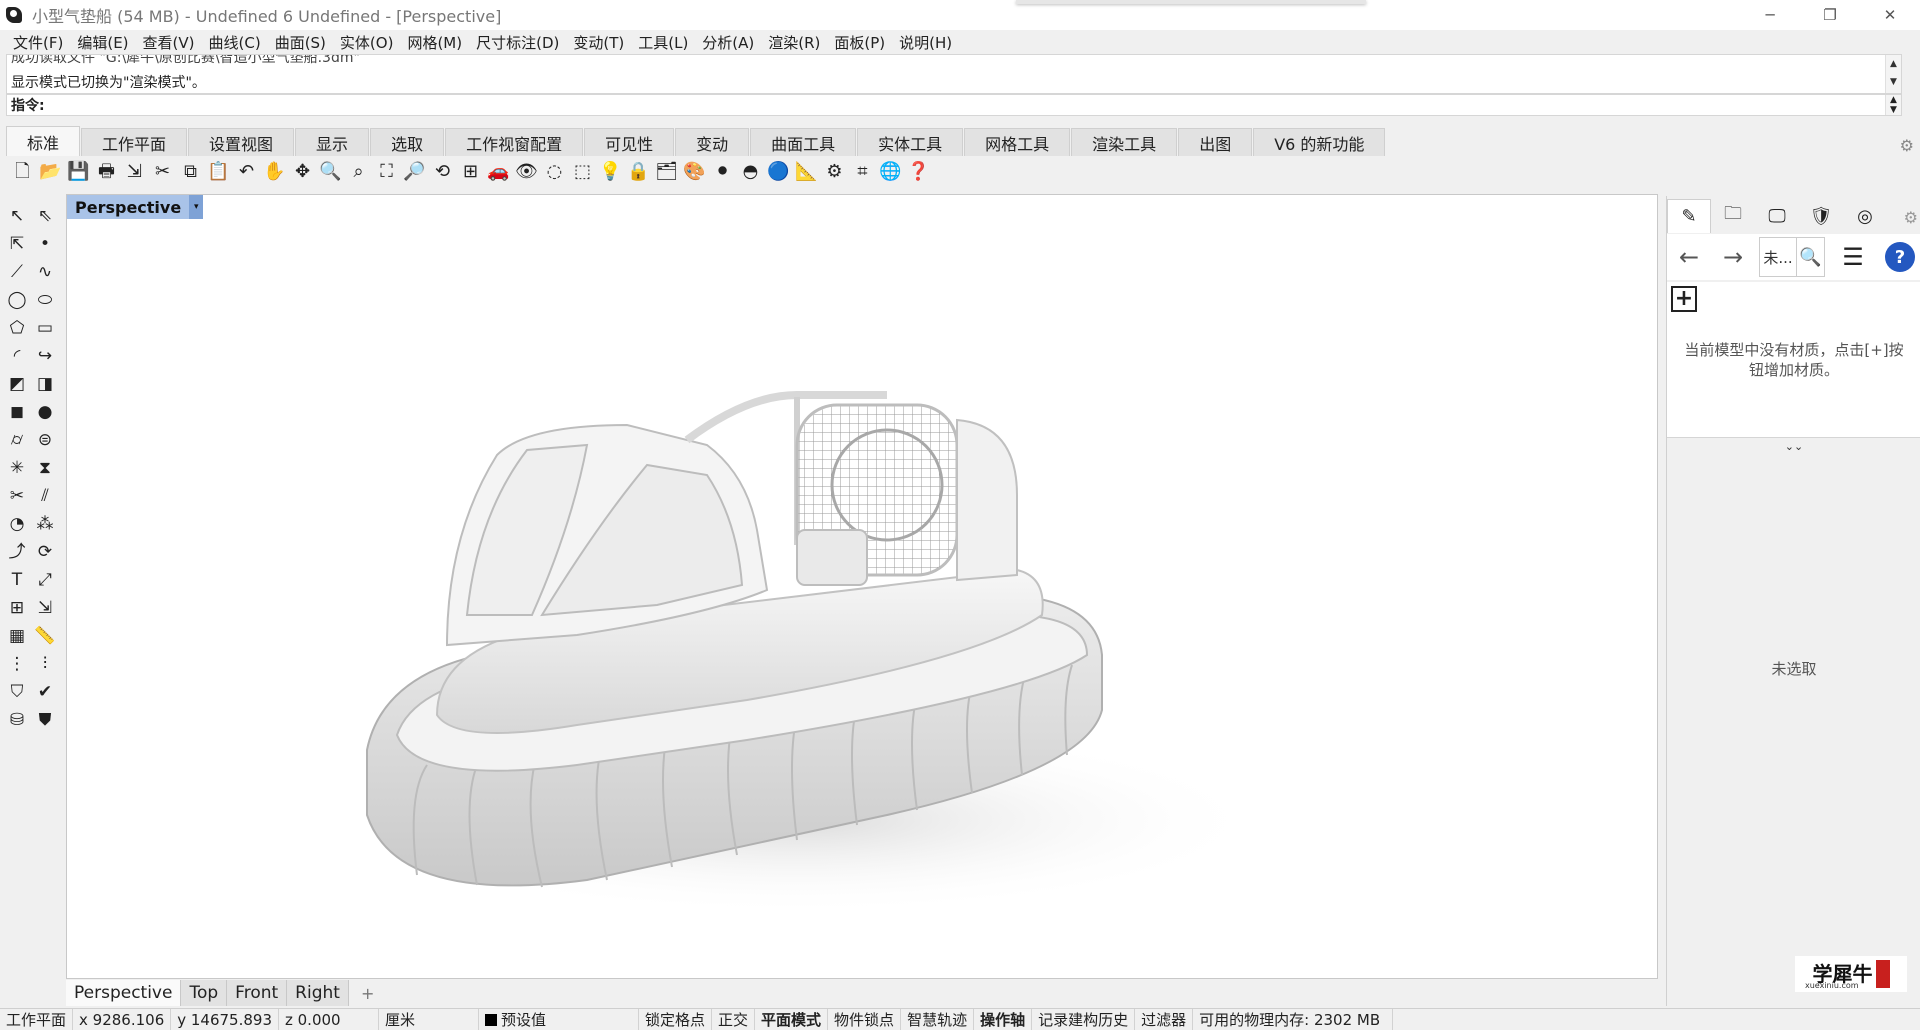 Image resolution: width=1920 pixels, height=1030 pixels. What do you see at coordinates (17, 356) in the screenshot?
I see `arc-icon: ◜` at bounding box center [17, 356].